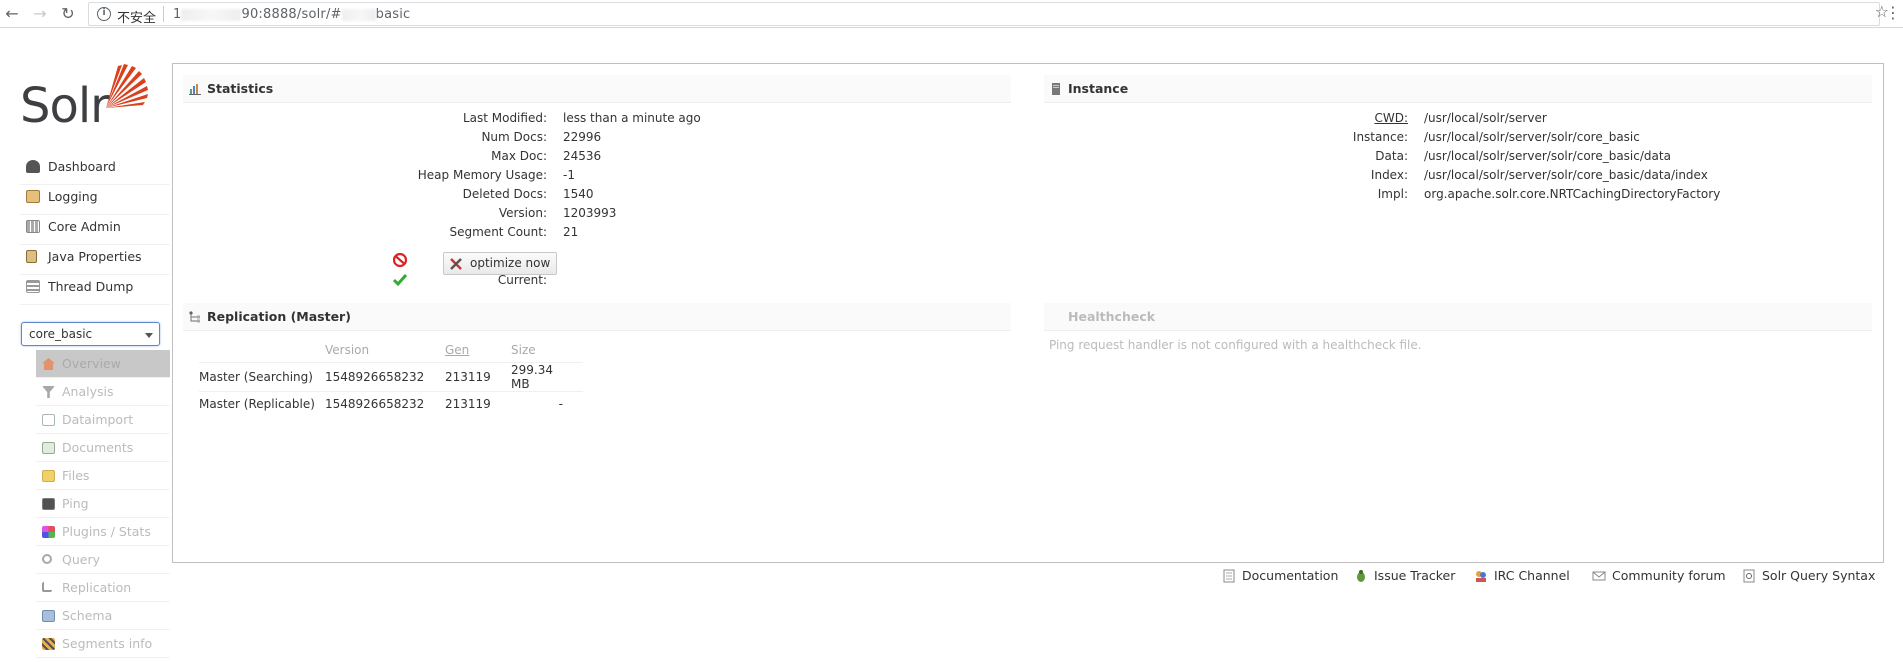 Image resolution: width=1903 pixels, height=662 pixels. I want to click on core-menu-label: Ping, so click(75, 503).